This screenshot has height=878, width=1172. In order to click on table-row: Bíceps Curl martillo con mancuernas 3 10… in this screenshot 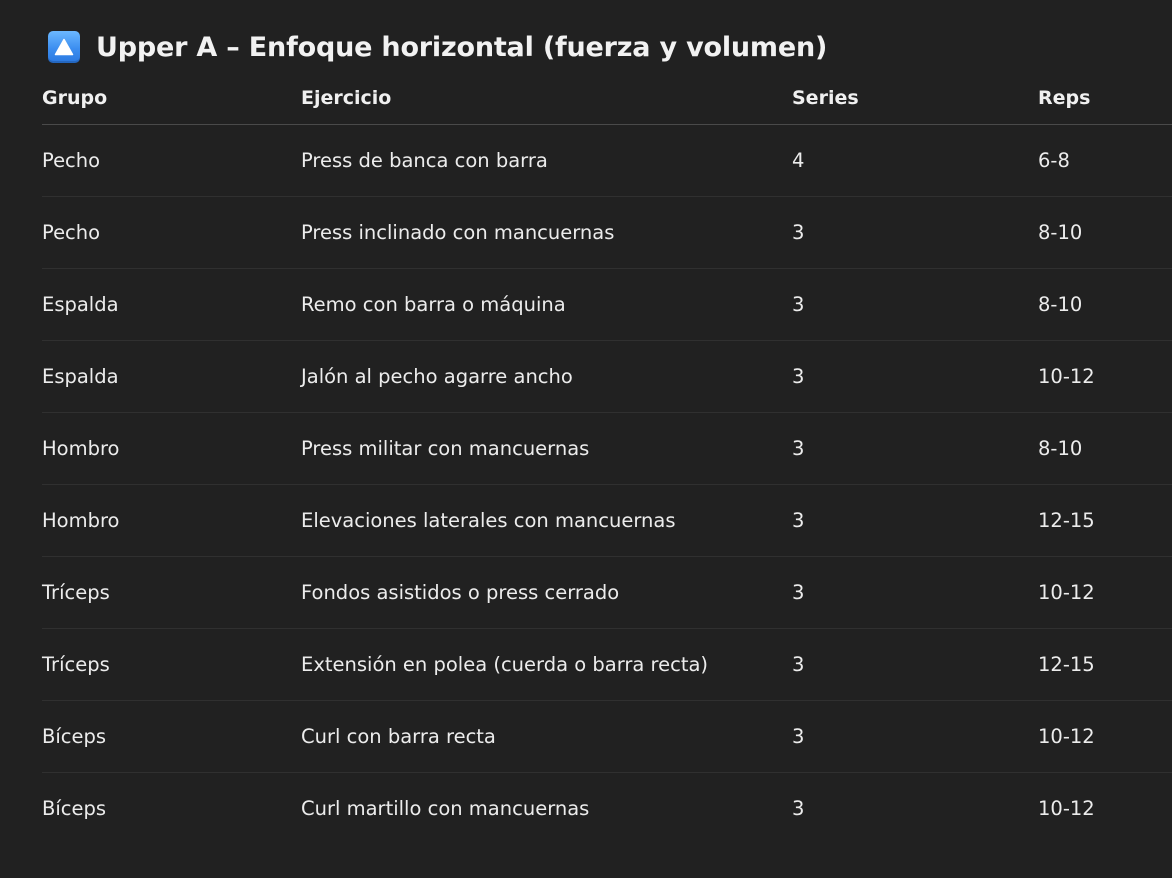, I will do `click(607, 809)`.